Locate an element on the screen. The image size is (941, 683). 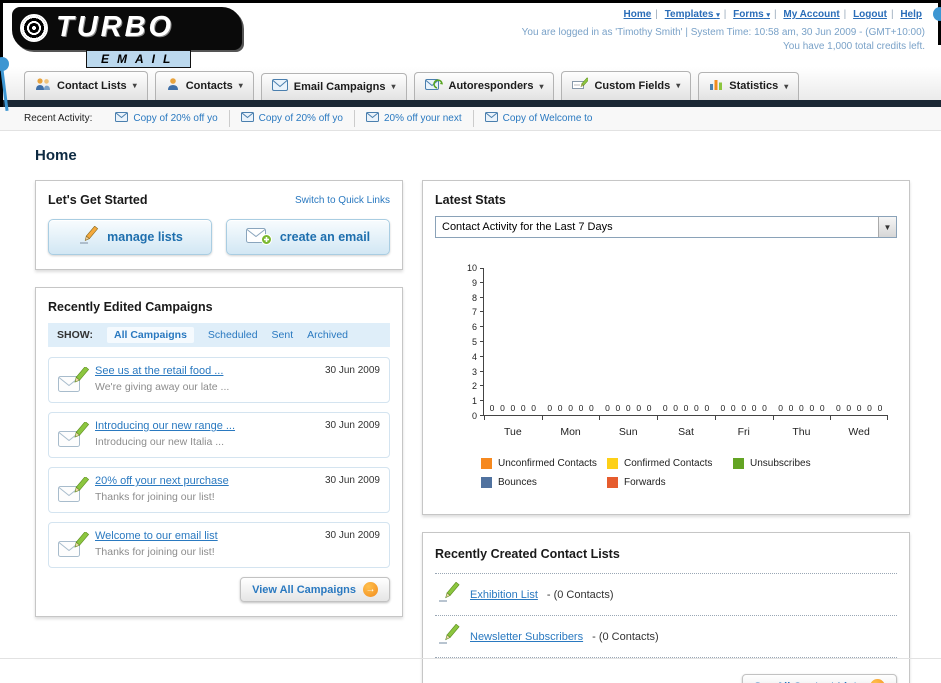
top-link-forms: Forms ▾ is located at coordinates (751, 14).